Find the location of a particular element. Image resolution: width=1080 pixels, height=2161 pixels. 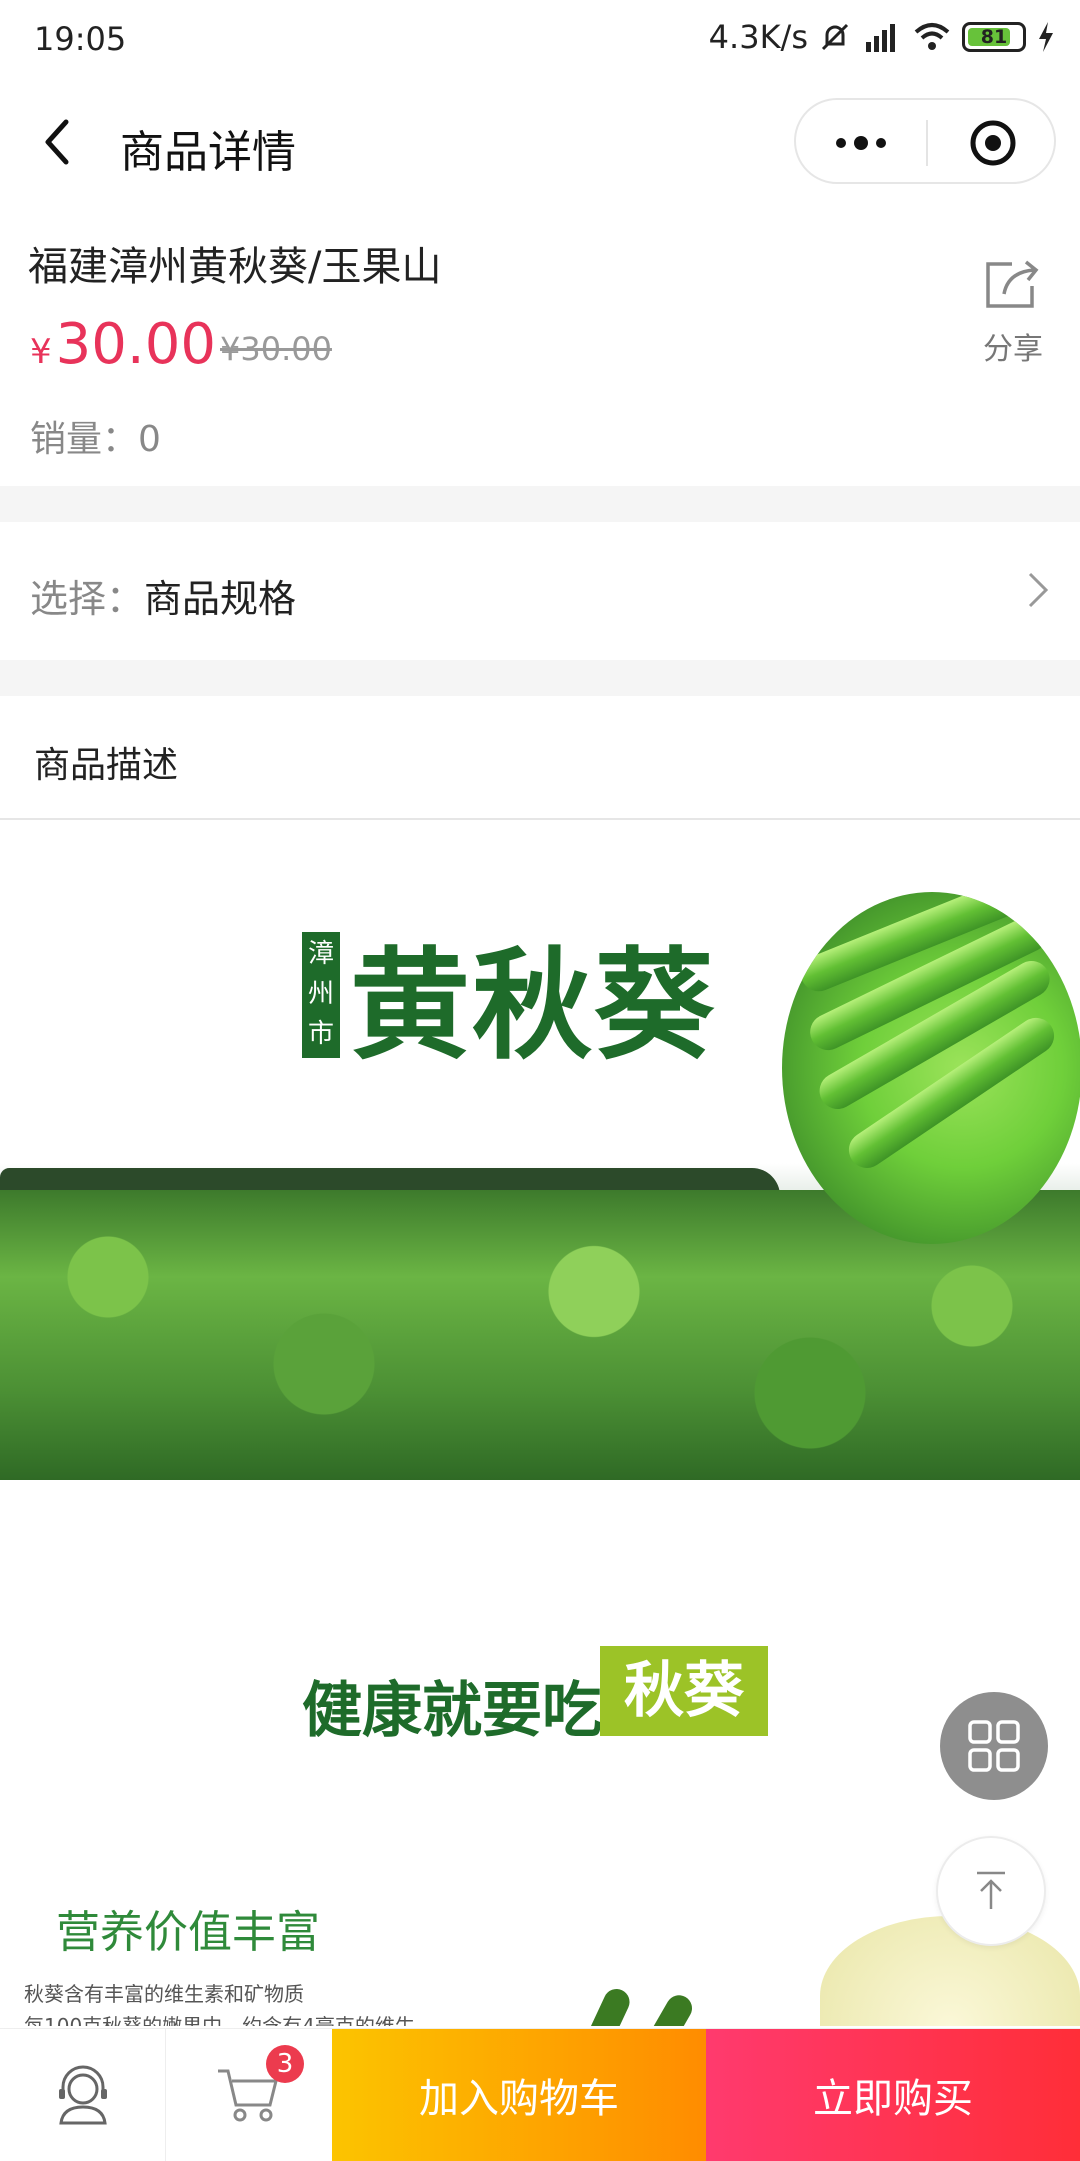

share-label: 分享 is located at coordinates (1013, 349).